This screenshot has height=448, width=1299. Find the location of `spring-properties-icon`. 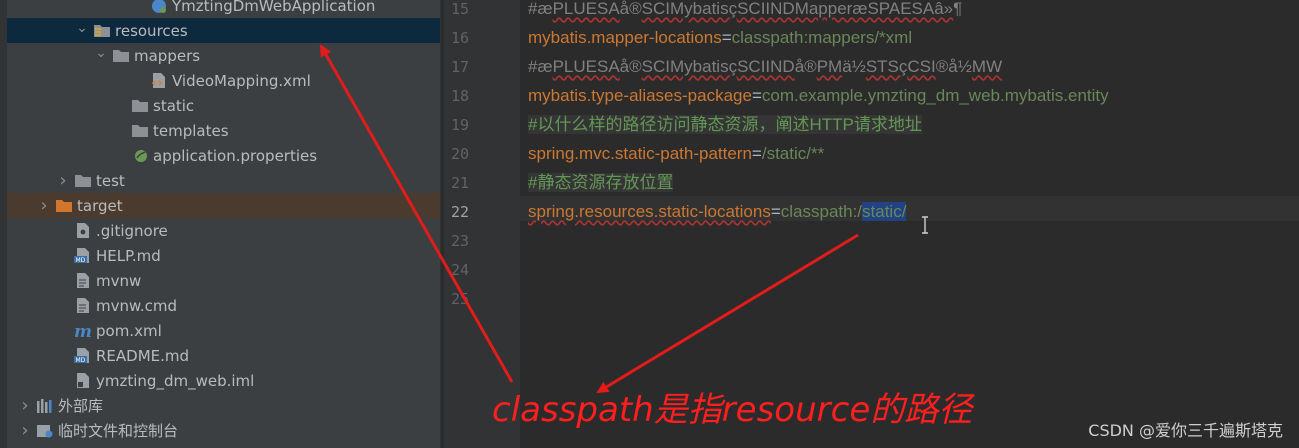

spring-properties-icon is located at coordinates (140, 156).